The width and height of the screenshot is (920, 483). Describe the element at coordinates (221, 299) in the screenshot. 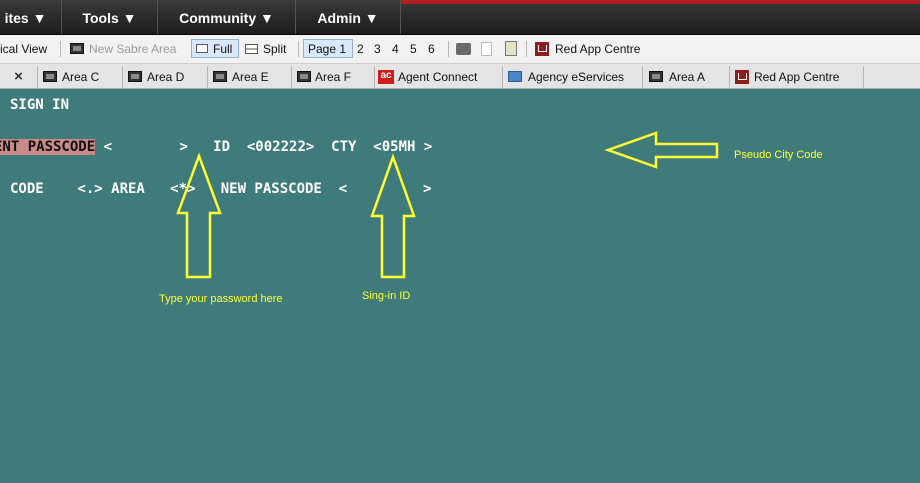

I see `annotation-password: Type your password here` at that location.